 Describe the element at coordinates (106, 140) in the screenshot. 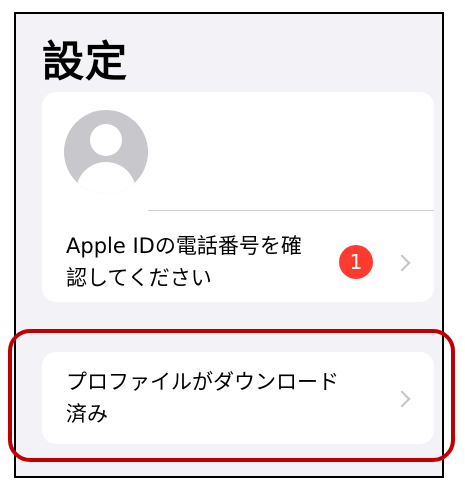

I see `avatar-head` at that location.